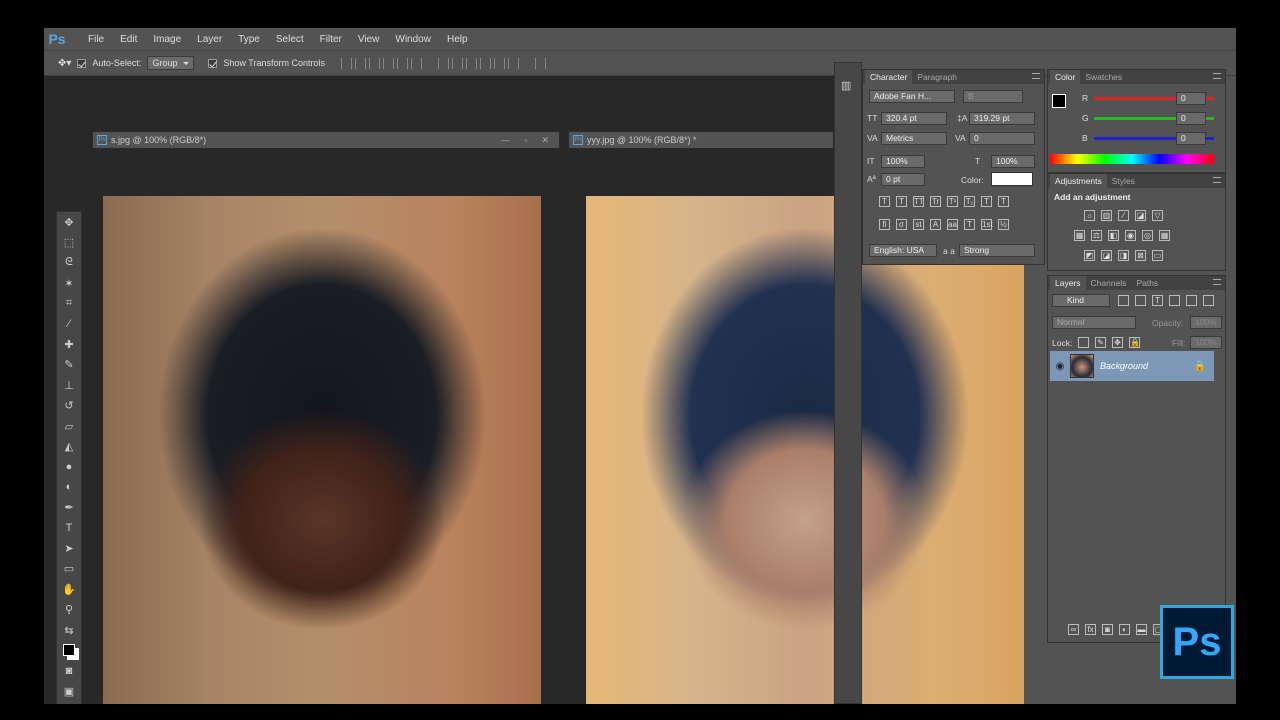  What do you see at coordinates (64, 63) in the screenshot?
I see `move-tool-icon: ✥▾` at bounding box center [64, 63].